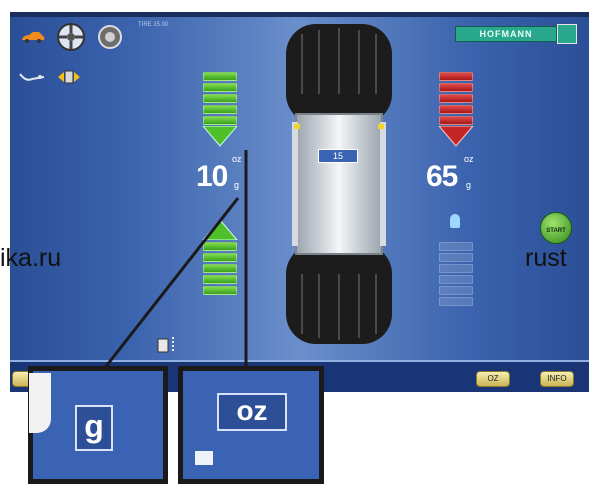 The height and width of the screenshot is (486, 589). I want to click on zoom-callout-oz: oz, so click(251, 425).